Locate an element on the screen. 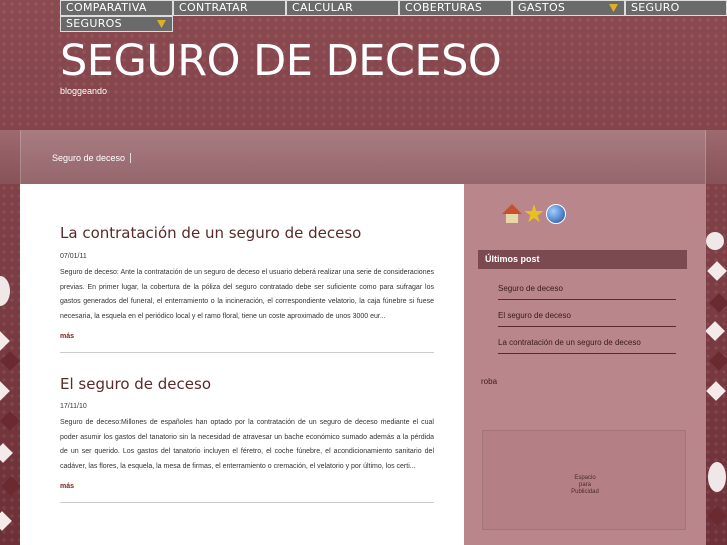 This screenshot has width=727, height=545. post-date: 07/01/11 is located at coordinates (73, 256).